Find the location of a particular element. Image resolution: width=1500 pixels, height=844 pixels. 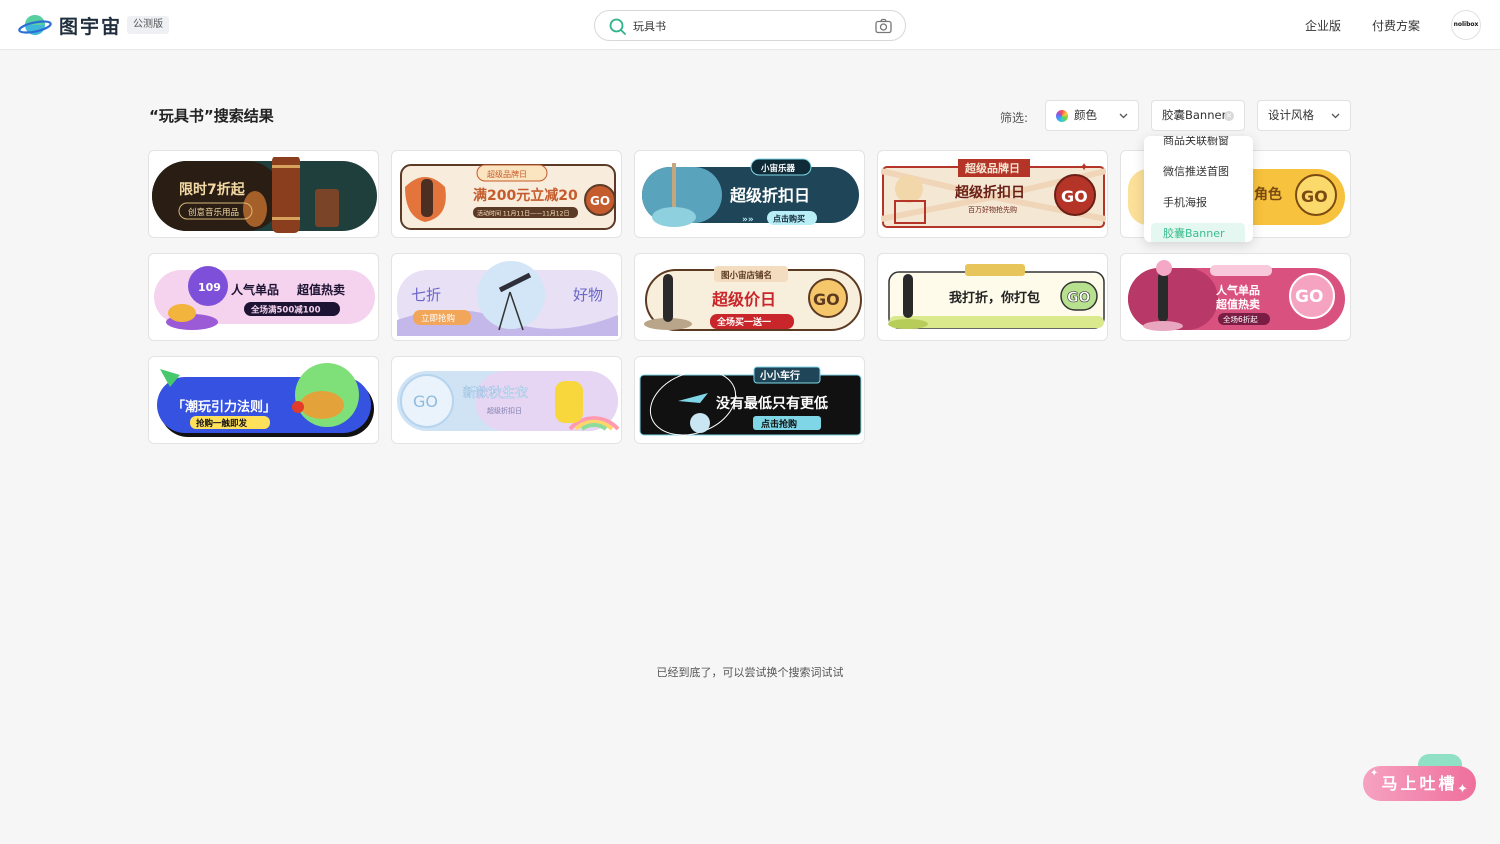

banner-card: 限时7折起 创意音乐用品 is located at coordinates (263, 194).